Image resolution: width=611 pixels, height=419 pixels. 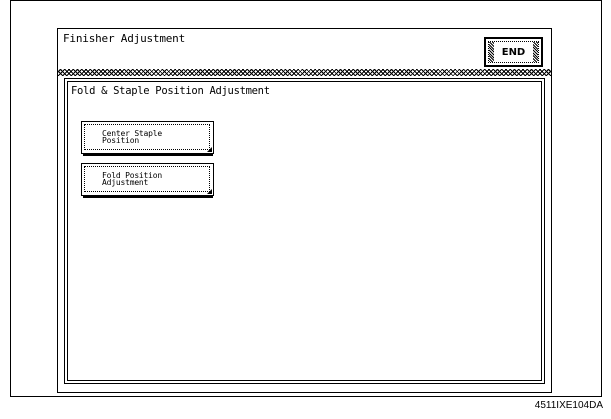 I want to click on end-button-right-dither, so click(x=535, y=52).